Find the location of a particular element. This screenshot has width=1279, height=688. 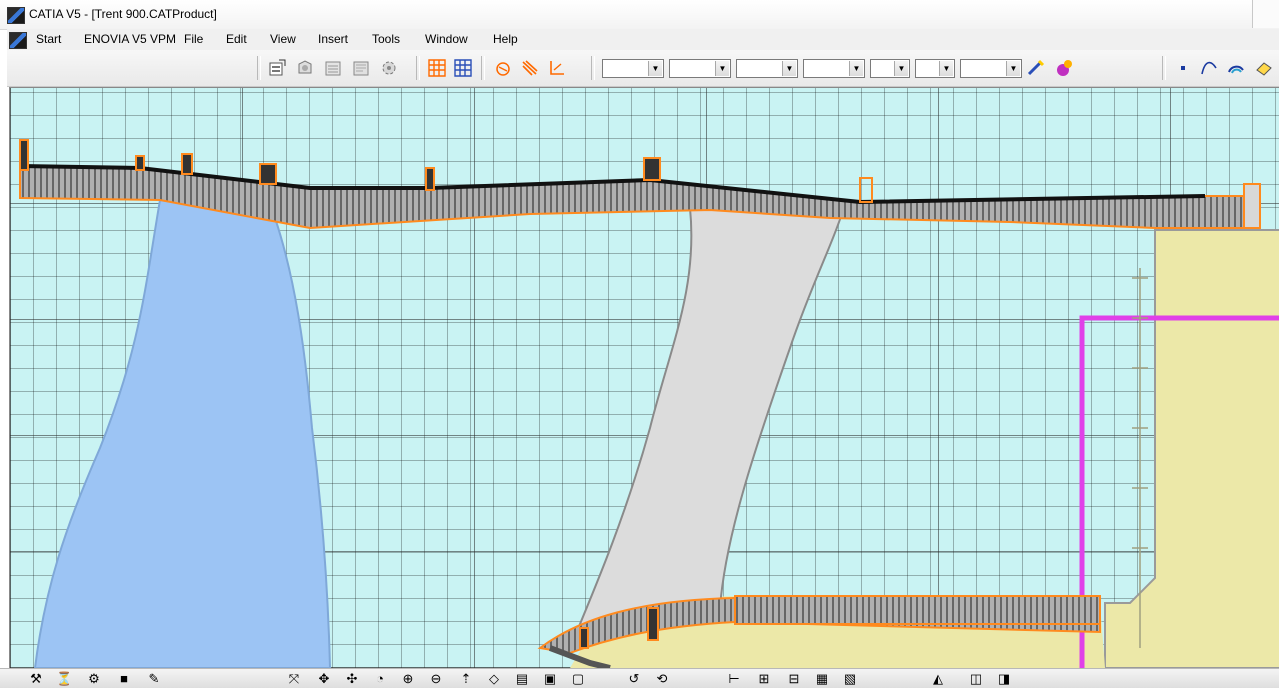

menu-file: File is located at coordinates (193, 39).